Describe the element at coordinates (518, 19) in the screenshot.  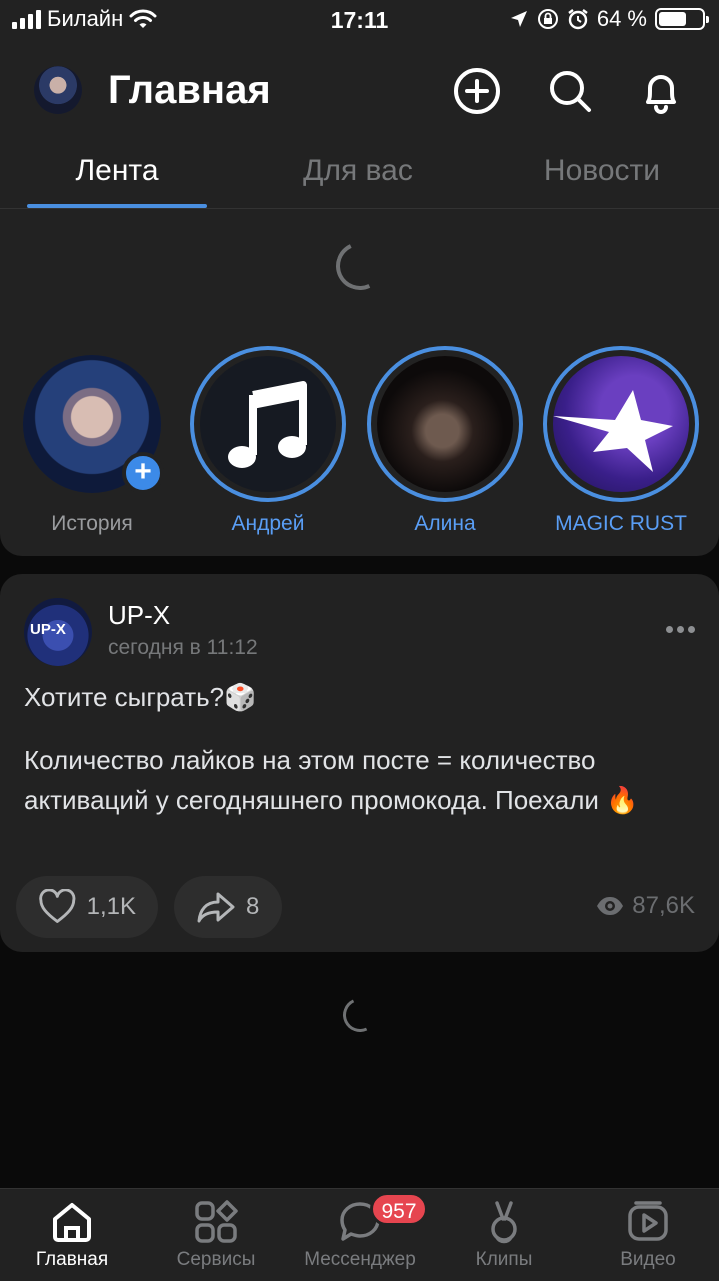
I see `location-icon` at that location.